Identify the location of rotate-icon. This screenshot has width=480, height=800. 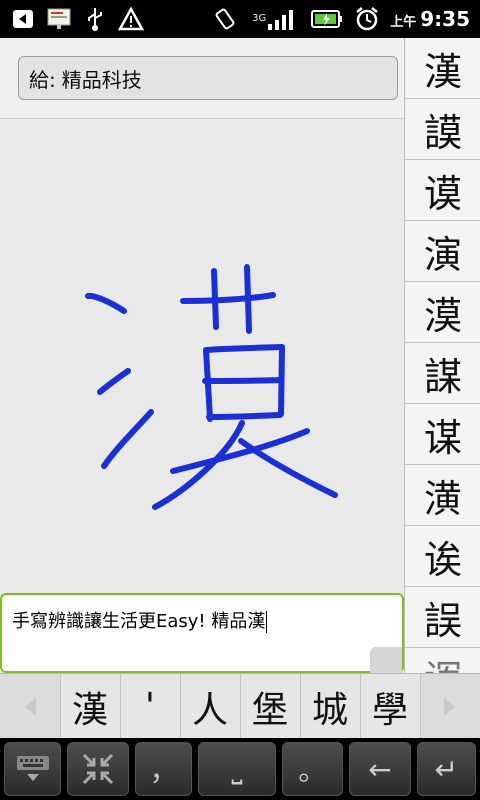
(225, 19).